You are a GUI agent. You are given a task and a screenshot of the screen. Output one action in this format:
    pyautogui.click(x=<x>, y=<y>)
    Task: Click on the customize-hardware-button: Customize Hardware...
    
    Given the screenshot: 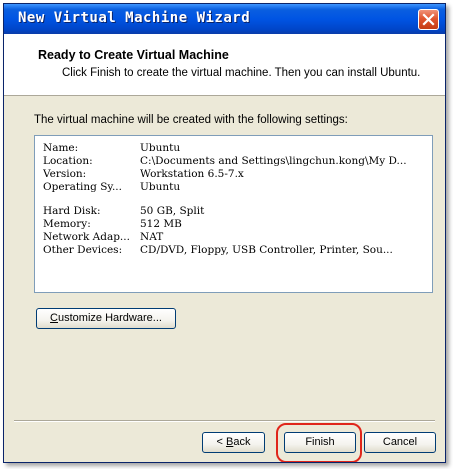 What is the action you would take?
    pyautogui.click(x=106, y=318)
    